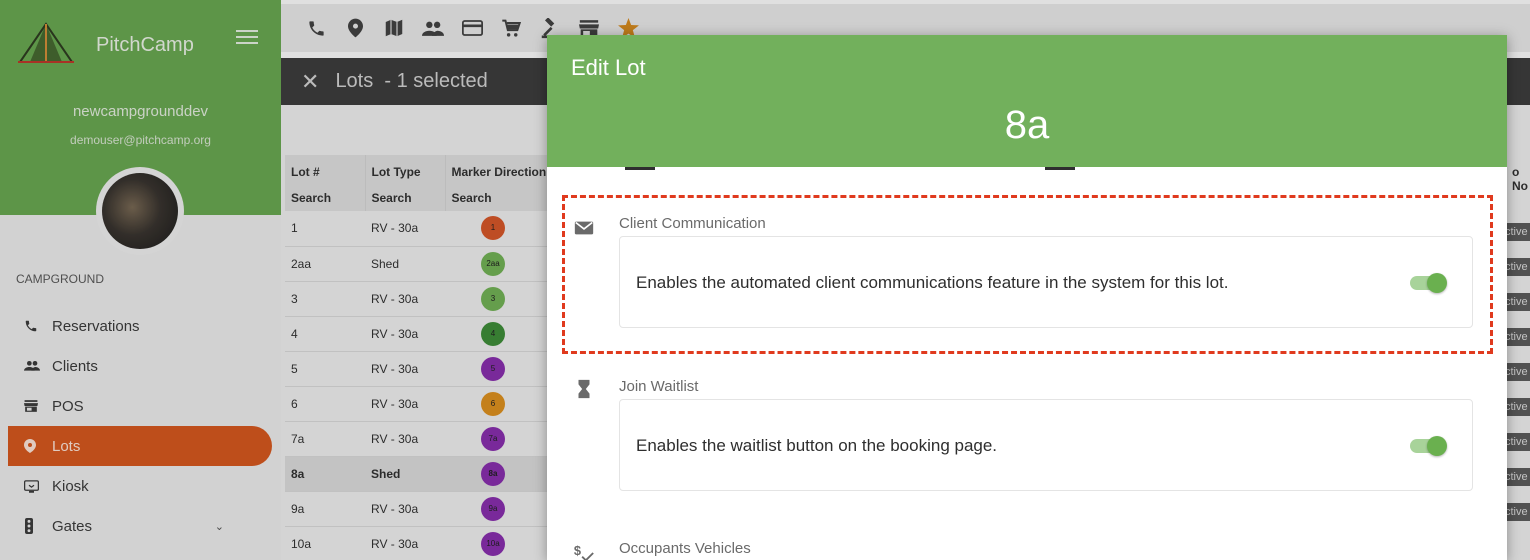 This screenshot has width=1530, height=560. I want to click on column-header-lot: Lot # Search, so click(325, 183).